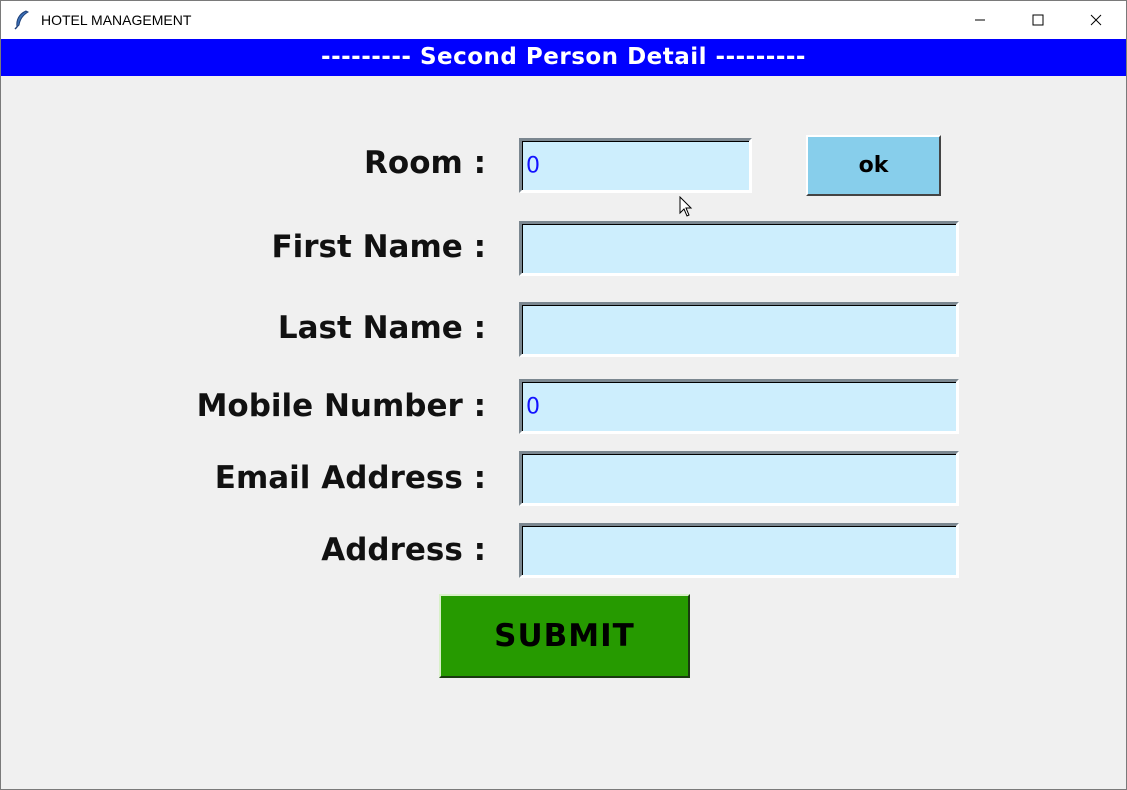  I want to click on mouse-cursor-icon, so click(686, 206).